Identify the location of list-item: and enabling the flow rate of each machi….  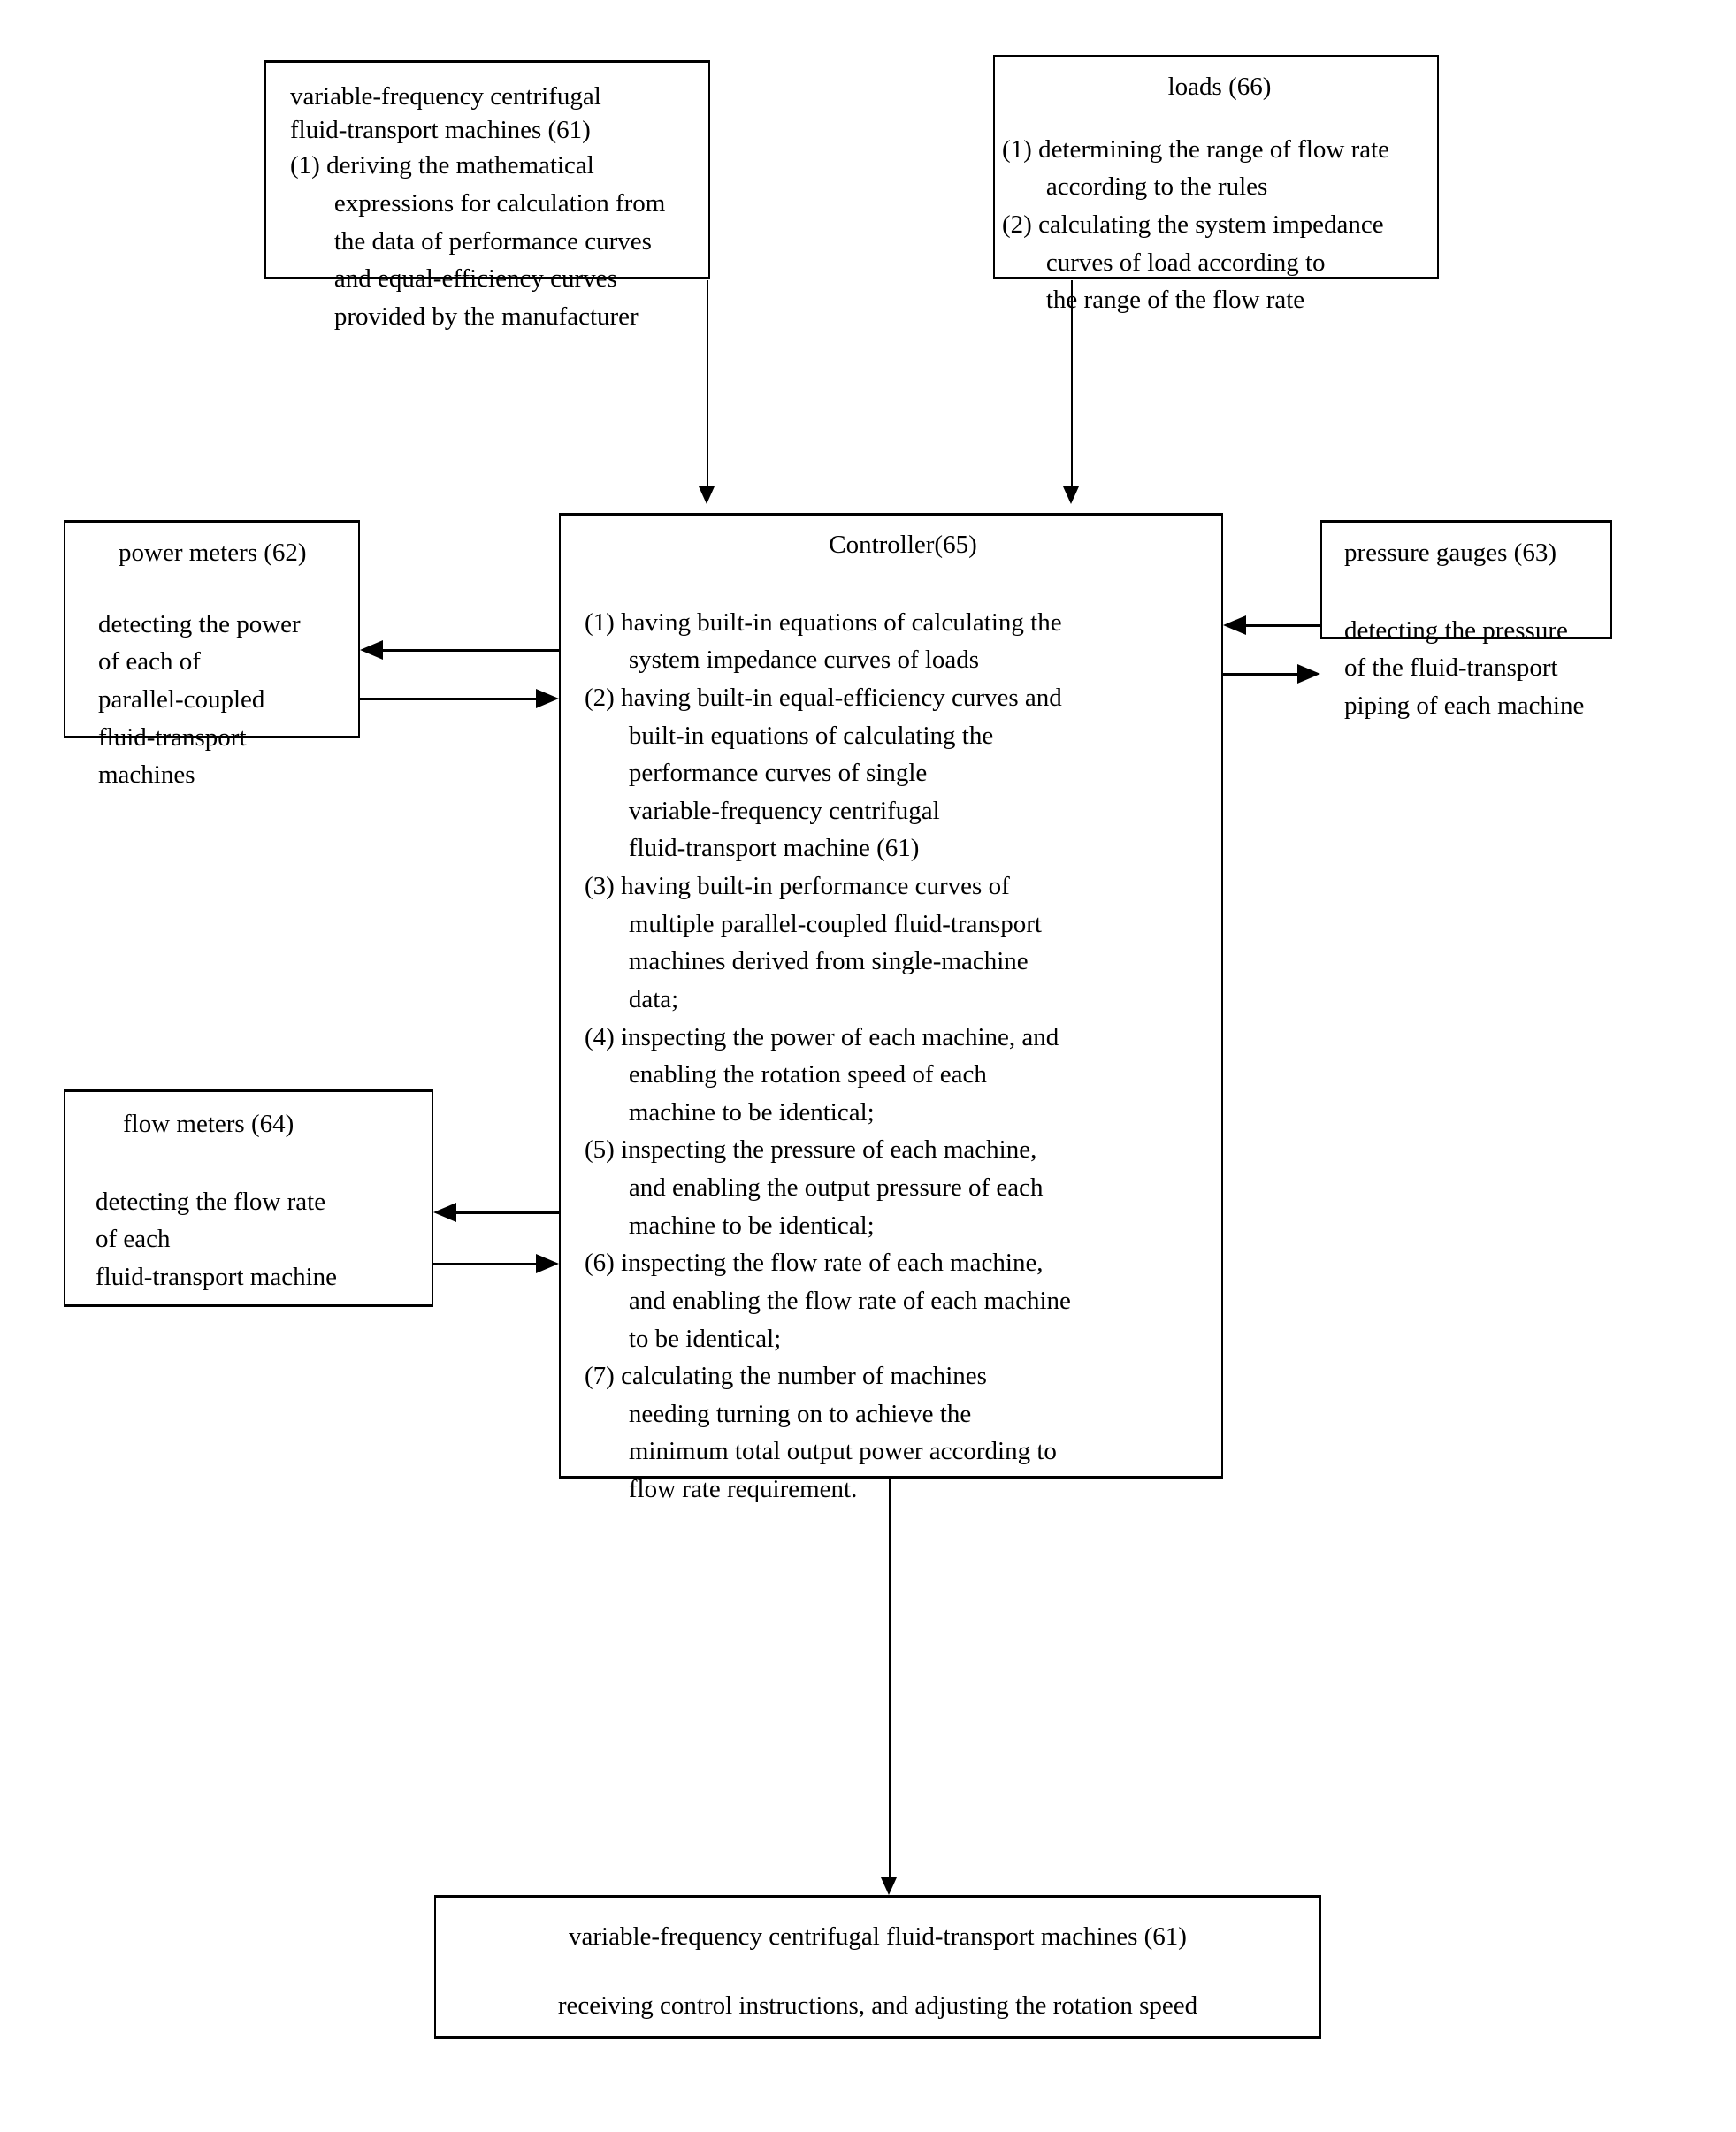
(849, 1300).